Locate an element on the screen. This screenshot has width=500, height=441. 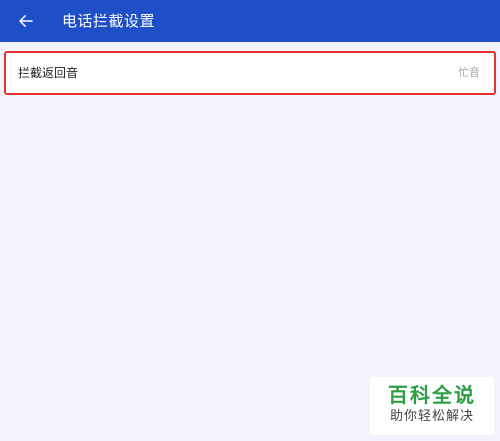
back-button is located at coordinates (26, 21).